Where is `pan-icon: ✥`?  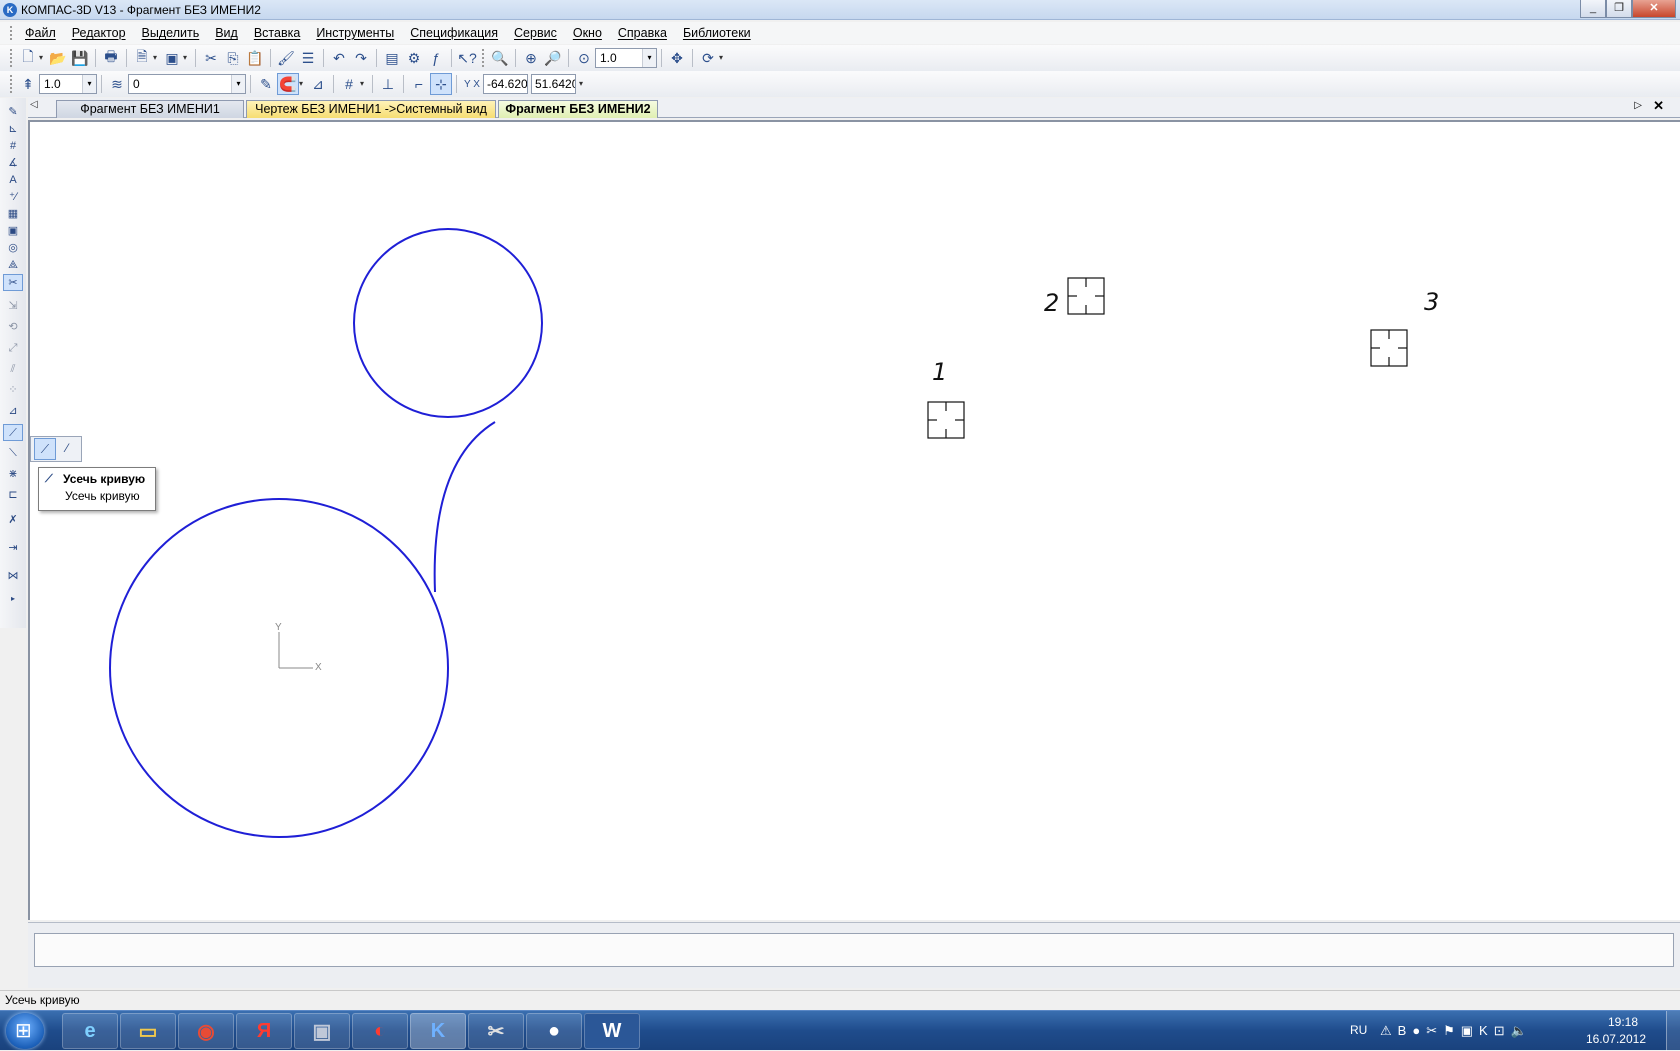 pan-icon: ✥ is located at coordinates (677, 58).